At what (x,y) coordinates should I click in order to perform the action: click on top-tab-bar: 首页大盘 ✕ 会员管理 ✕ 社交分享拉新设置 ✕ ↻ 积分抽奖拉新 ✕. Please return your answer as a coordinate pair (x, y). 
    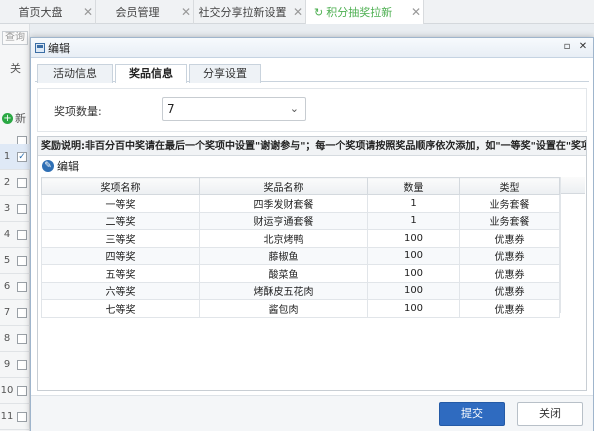
    Looking at the image, I should click on (297, 12).